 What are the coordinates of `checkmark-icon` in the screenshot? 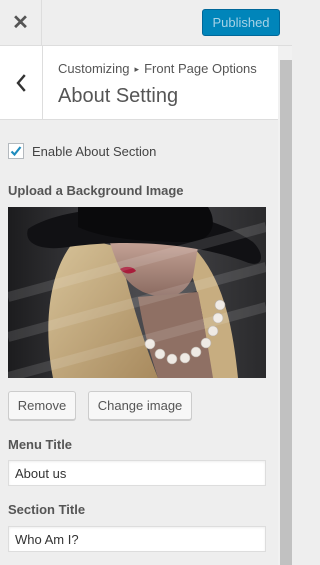 It's located at (16, 151).